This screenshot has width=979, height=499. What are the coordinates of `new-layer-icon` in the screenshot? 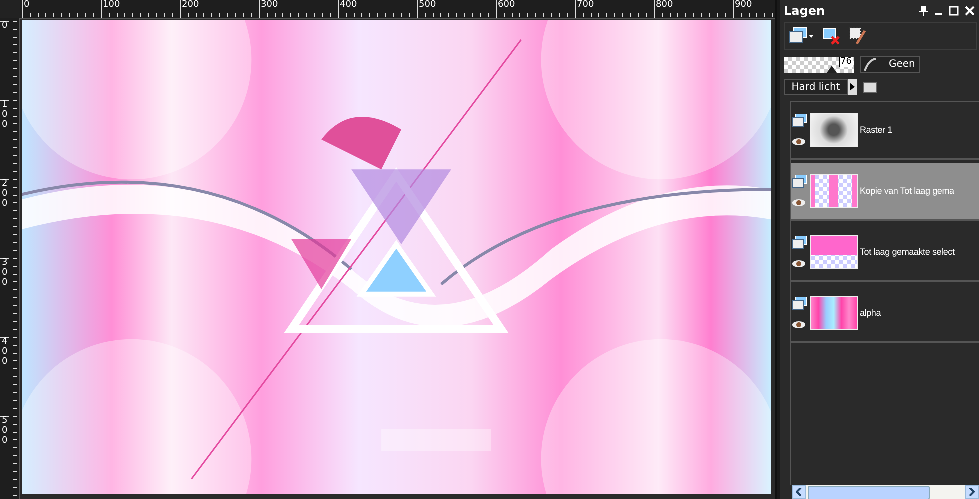 It's located at (802, 36).